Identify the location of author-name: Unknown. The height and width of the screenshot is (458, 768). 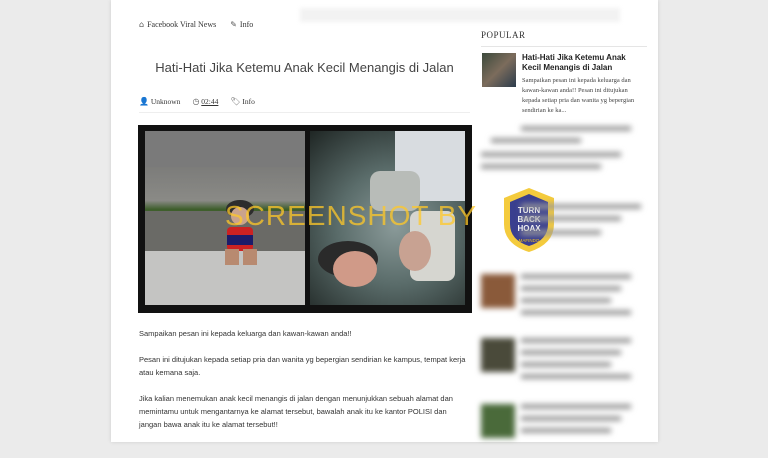
(166, 101).